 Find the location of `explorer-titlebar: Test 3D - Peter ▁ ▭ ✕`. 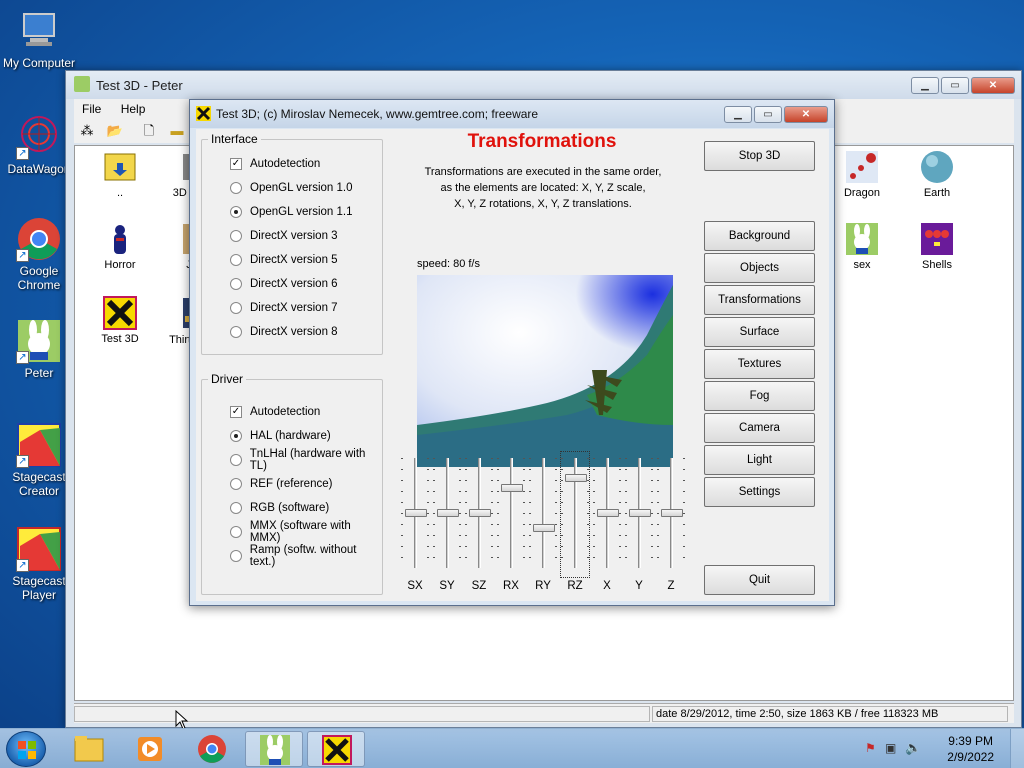

explorer-titlebar: Test 3D - Peter ▁ ▭ ✕ is located at coordinates (543, 85).